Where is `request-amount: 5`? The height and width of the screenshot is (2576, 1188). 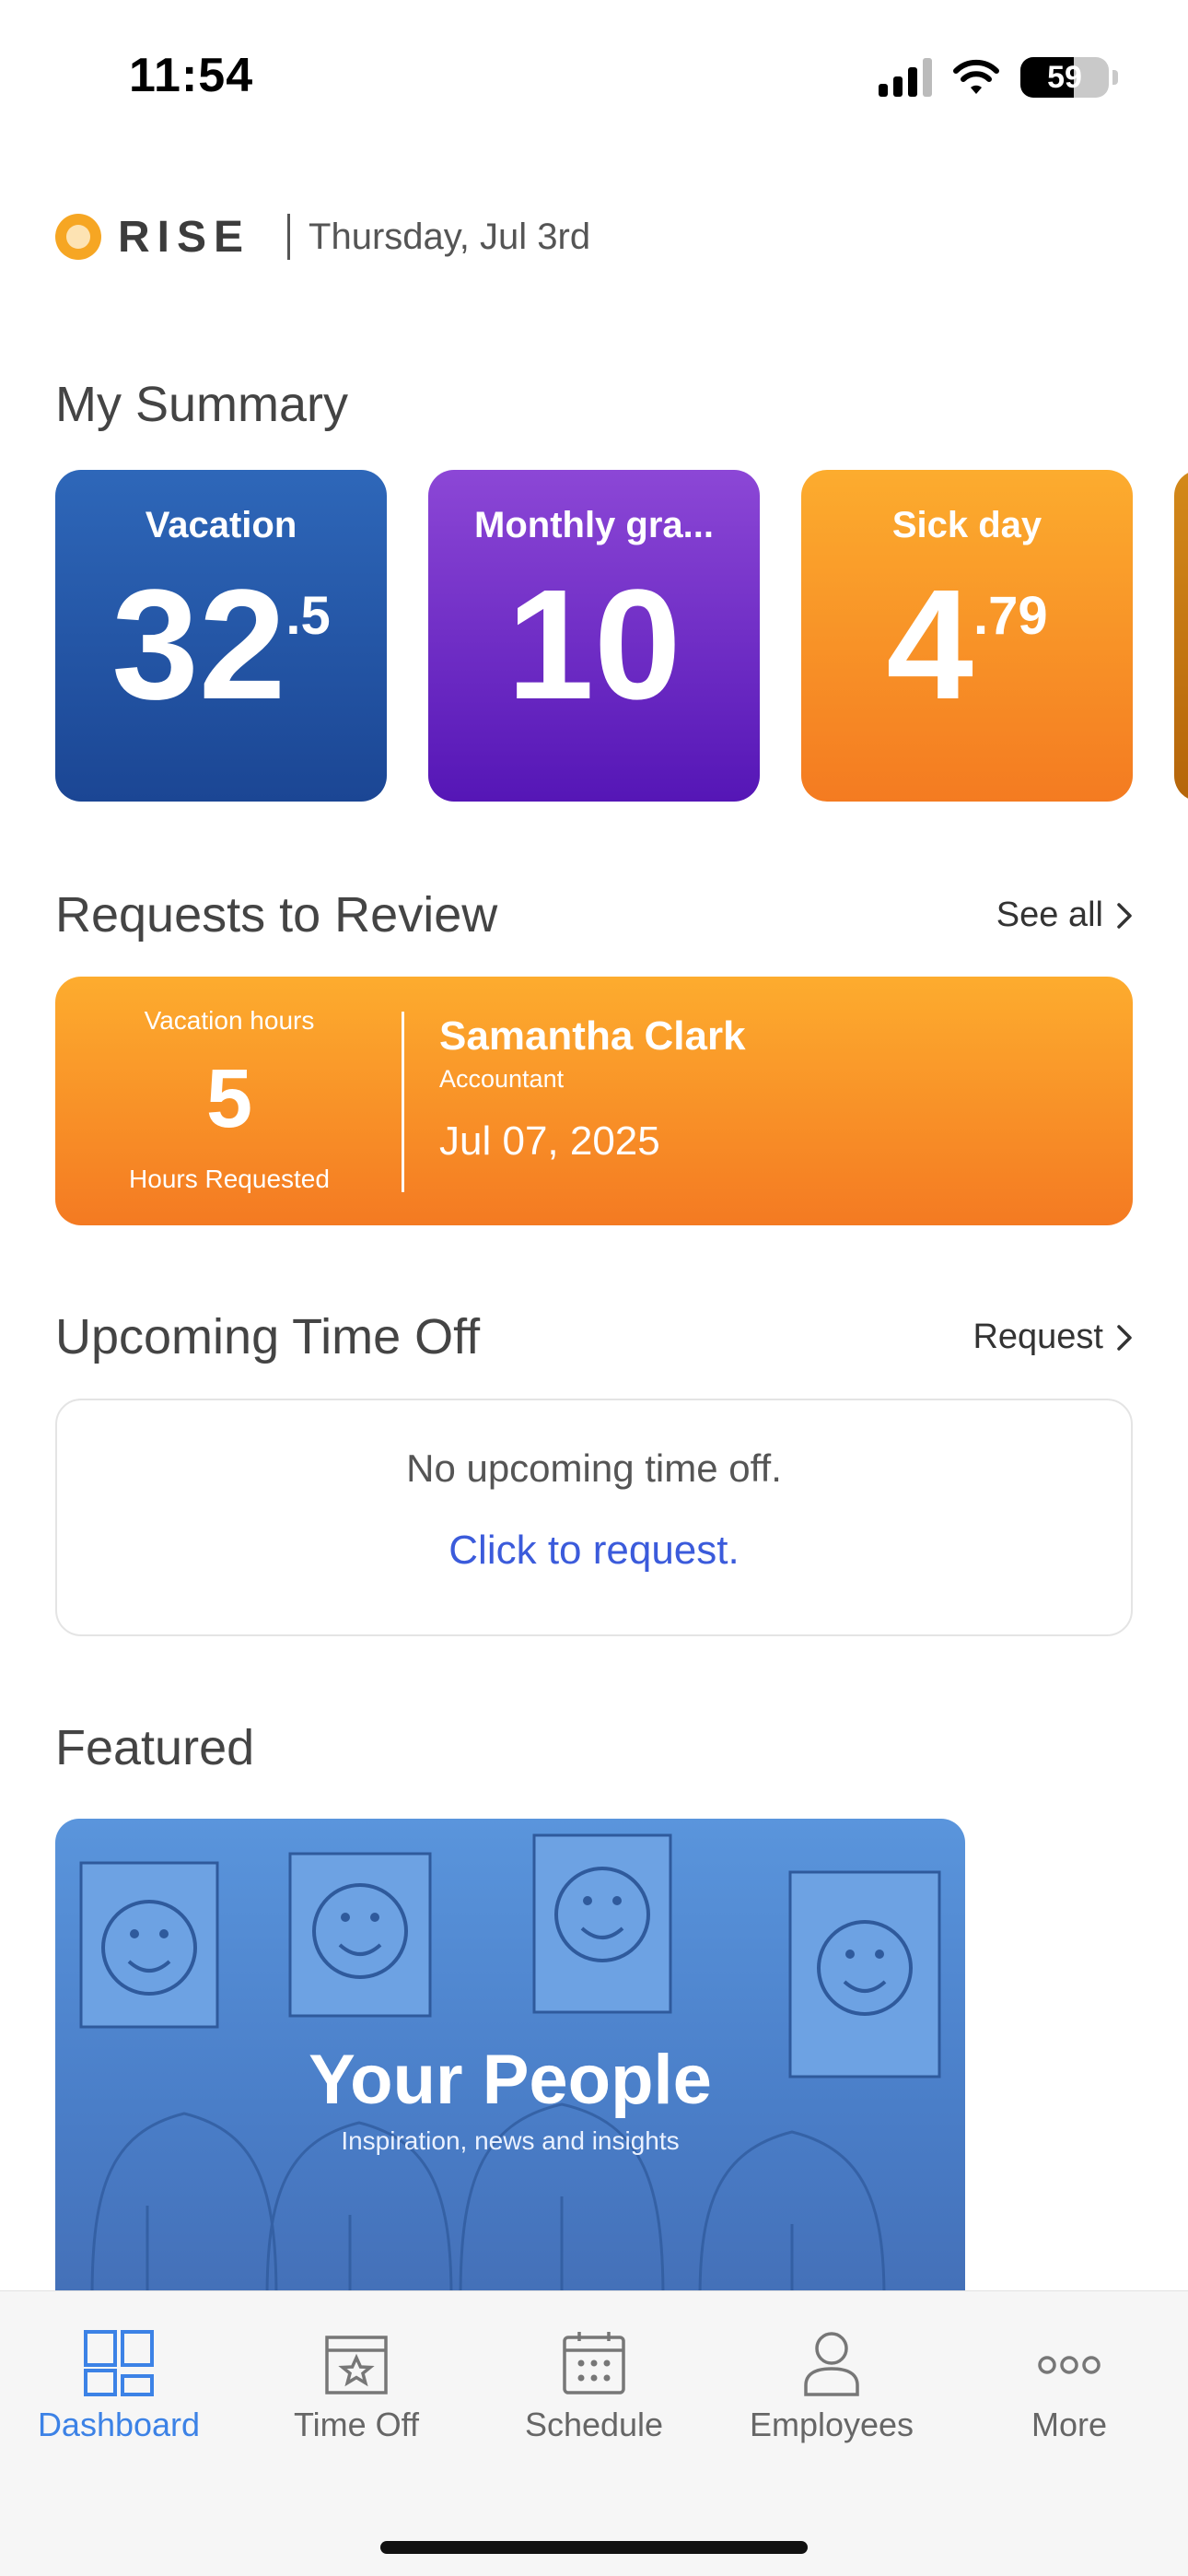
request-amount: 5 is located at coordinates (229, 1099).